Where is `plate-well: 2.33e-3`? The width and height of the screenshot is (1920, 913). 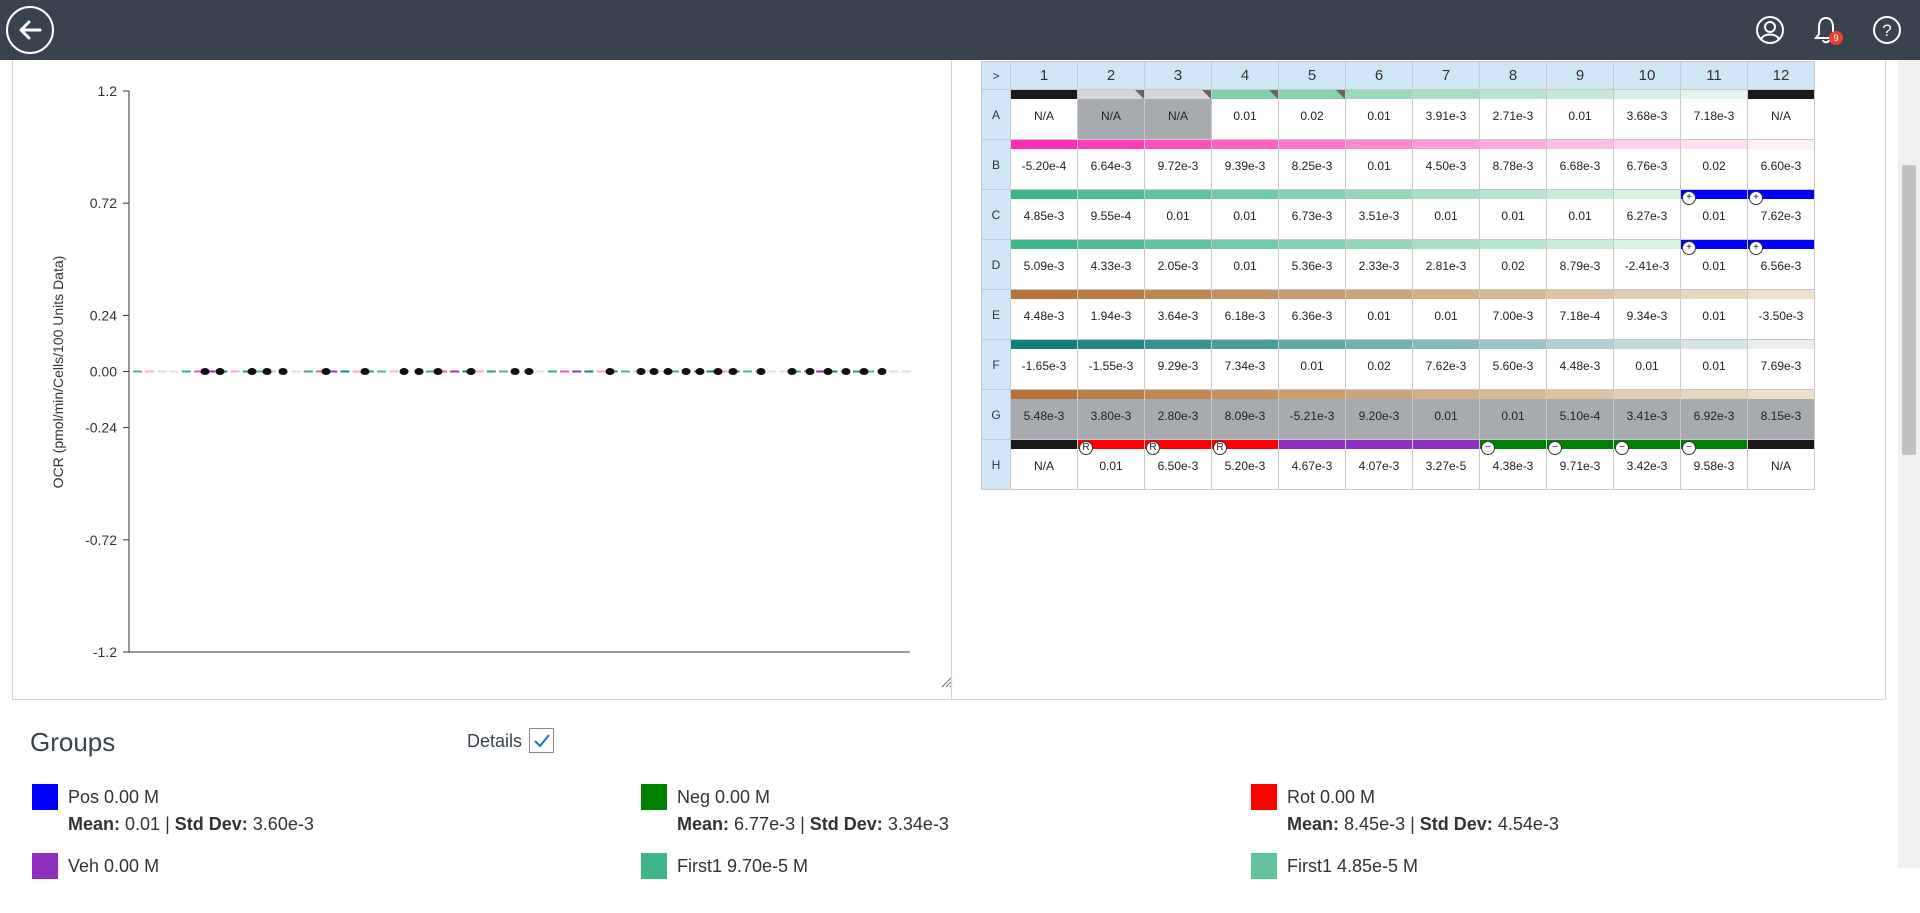 plate-well: 2.33e-3 is located at coordinates (1379, 264).